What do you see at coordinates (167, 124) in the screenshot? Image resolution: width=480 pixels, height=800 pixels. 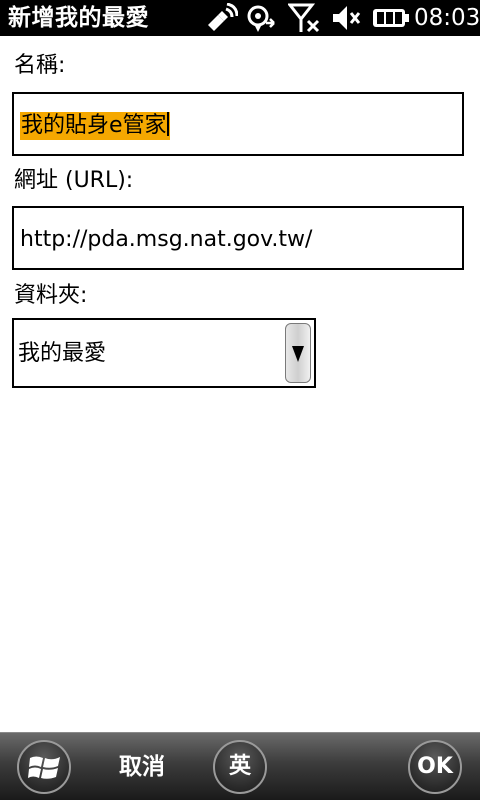 I see `text-cursor` at bounding box center [167, 124].